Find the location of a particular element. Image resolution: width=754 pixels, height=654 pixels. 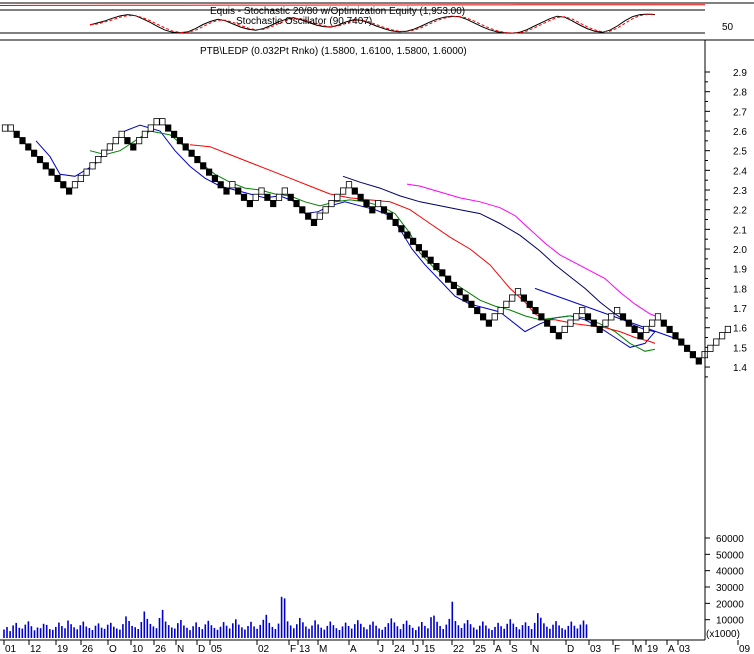

time-tick-label: 01 is located at coordinates (11, 649).